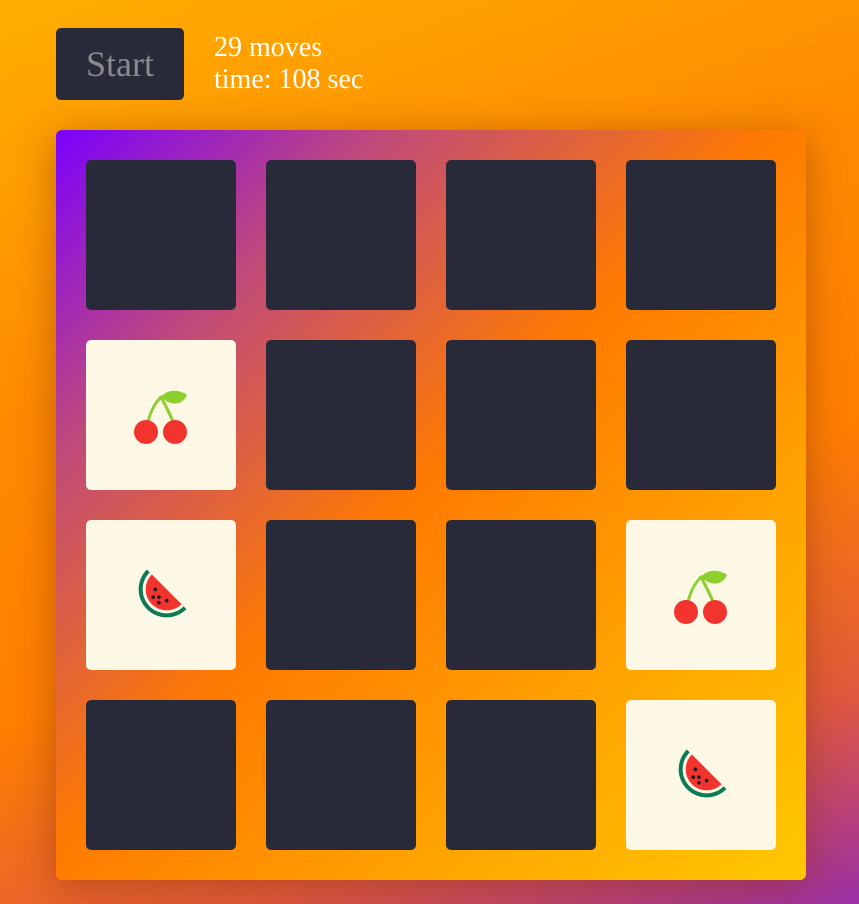 Image resolution: width=859 pixels, height=904 pixels. Describe the element at coordinates (120, 64) in the screenshot. I see `start-button: Start` at that location.